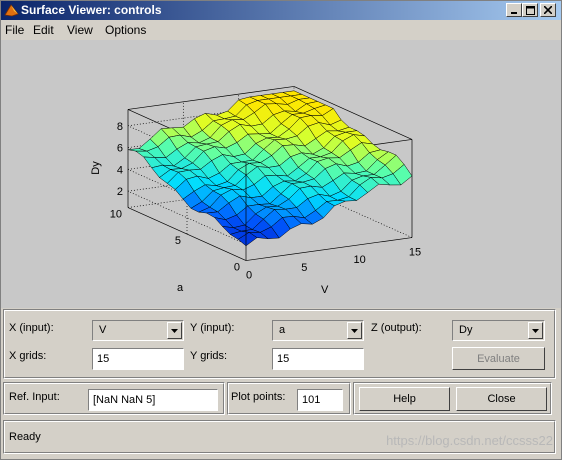 The width and height of the screenshot is (562, 460). I want to click on matlab-logo-icon, so click(11, 10).